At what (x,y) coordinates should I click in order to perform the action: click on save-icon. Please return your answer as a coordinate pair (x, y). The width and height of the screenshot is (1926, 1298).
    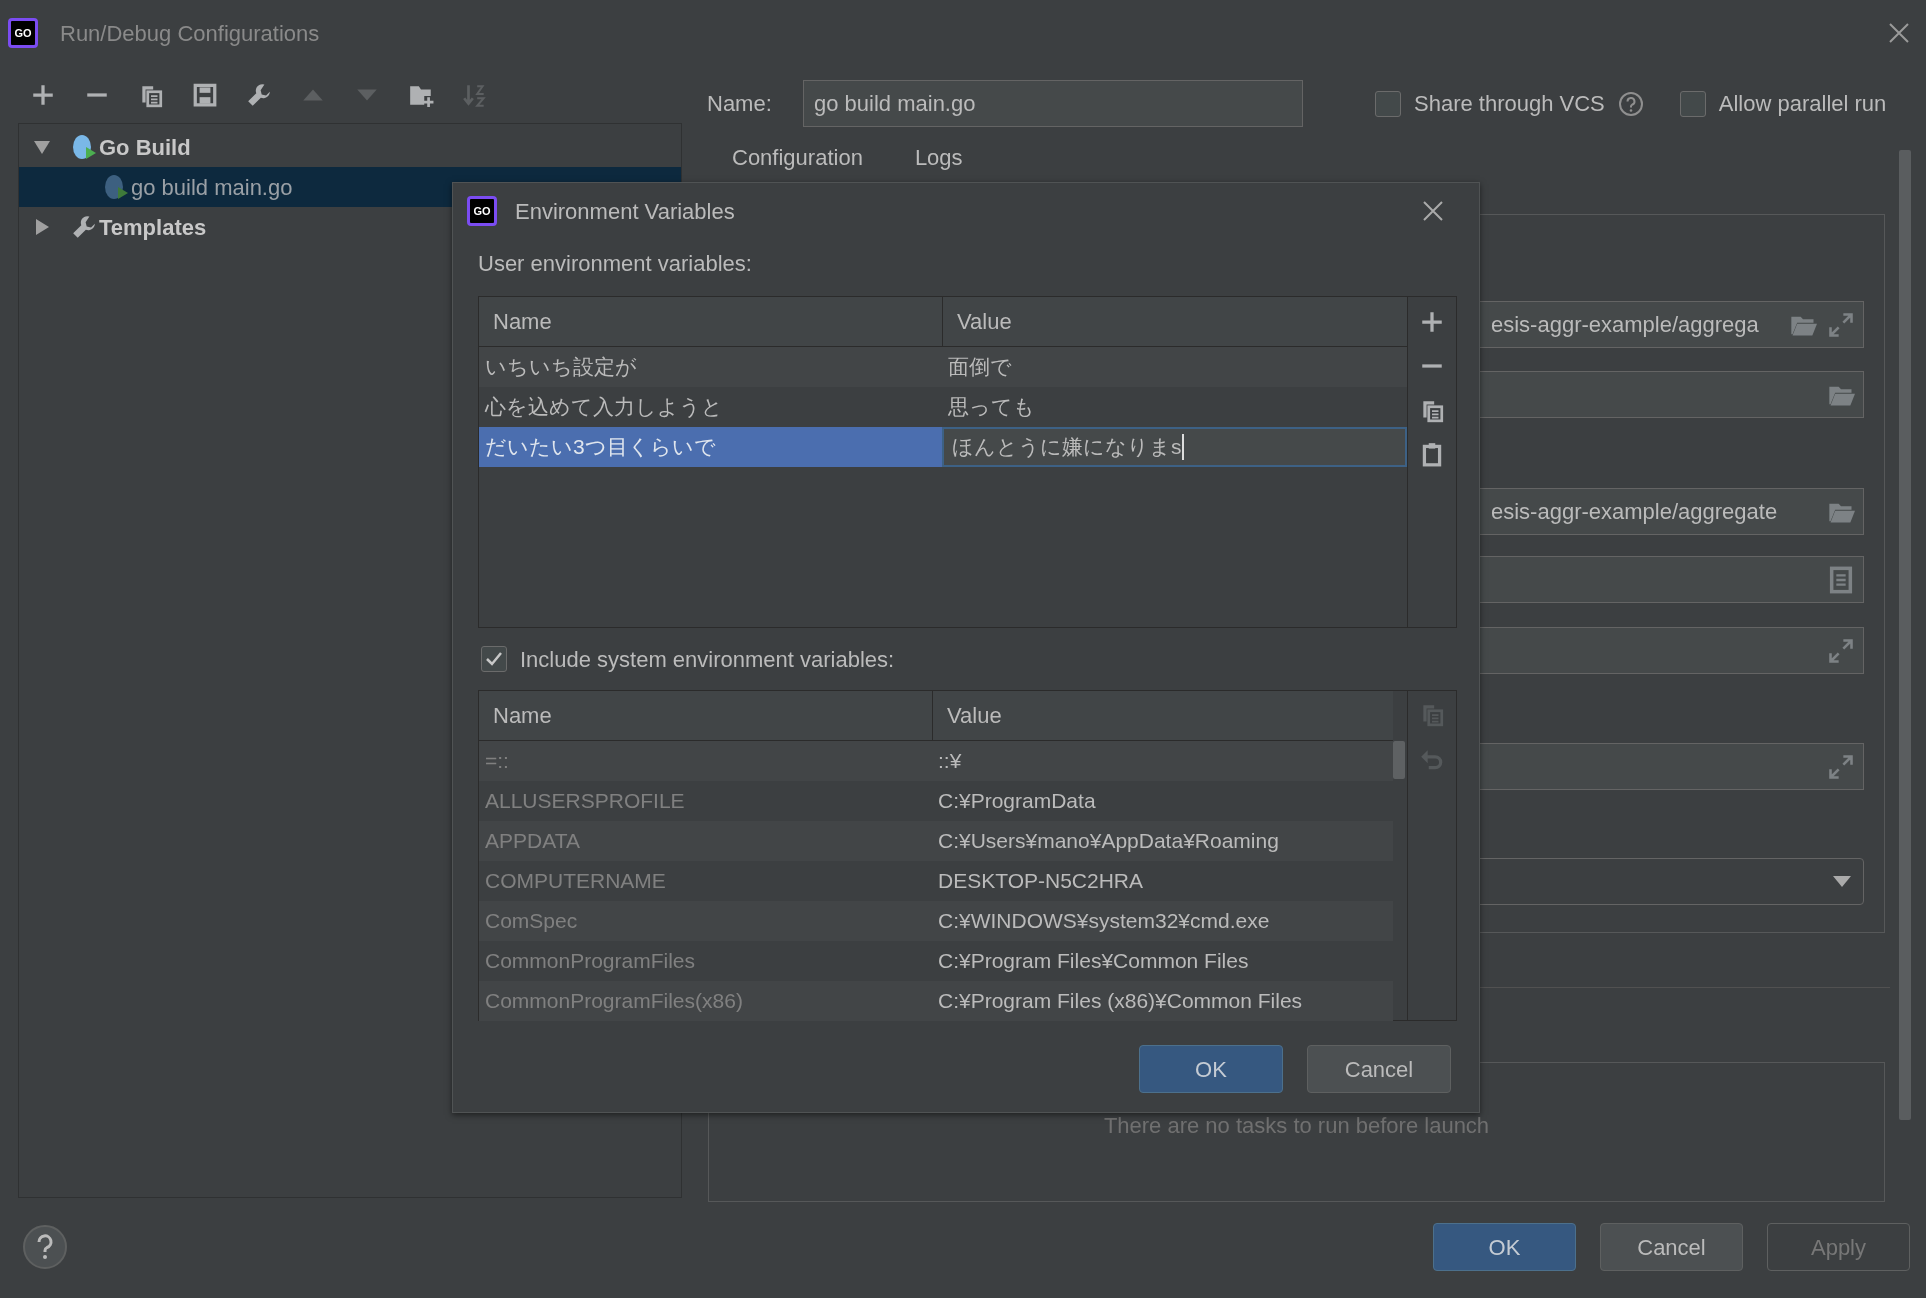
    Looking at the image, I should click on (205, 94).